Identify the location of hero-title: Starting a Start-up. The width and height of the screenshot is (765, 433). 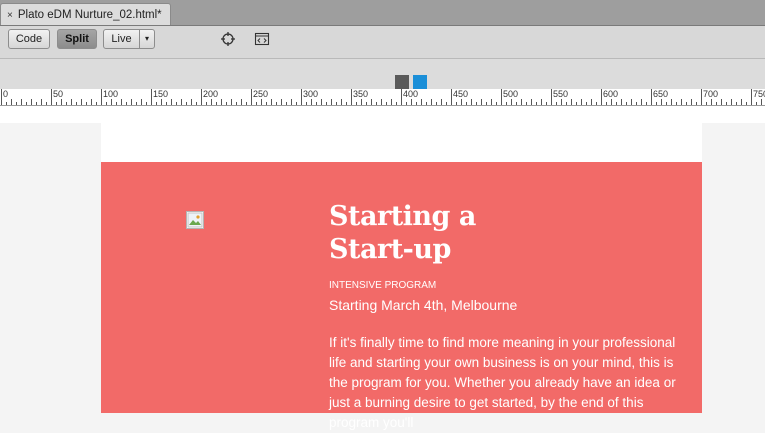
(402, 233).